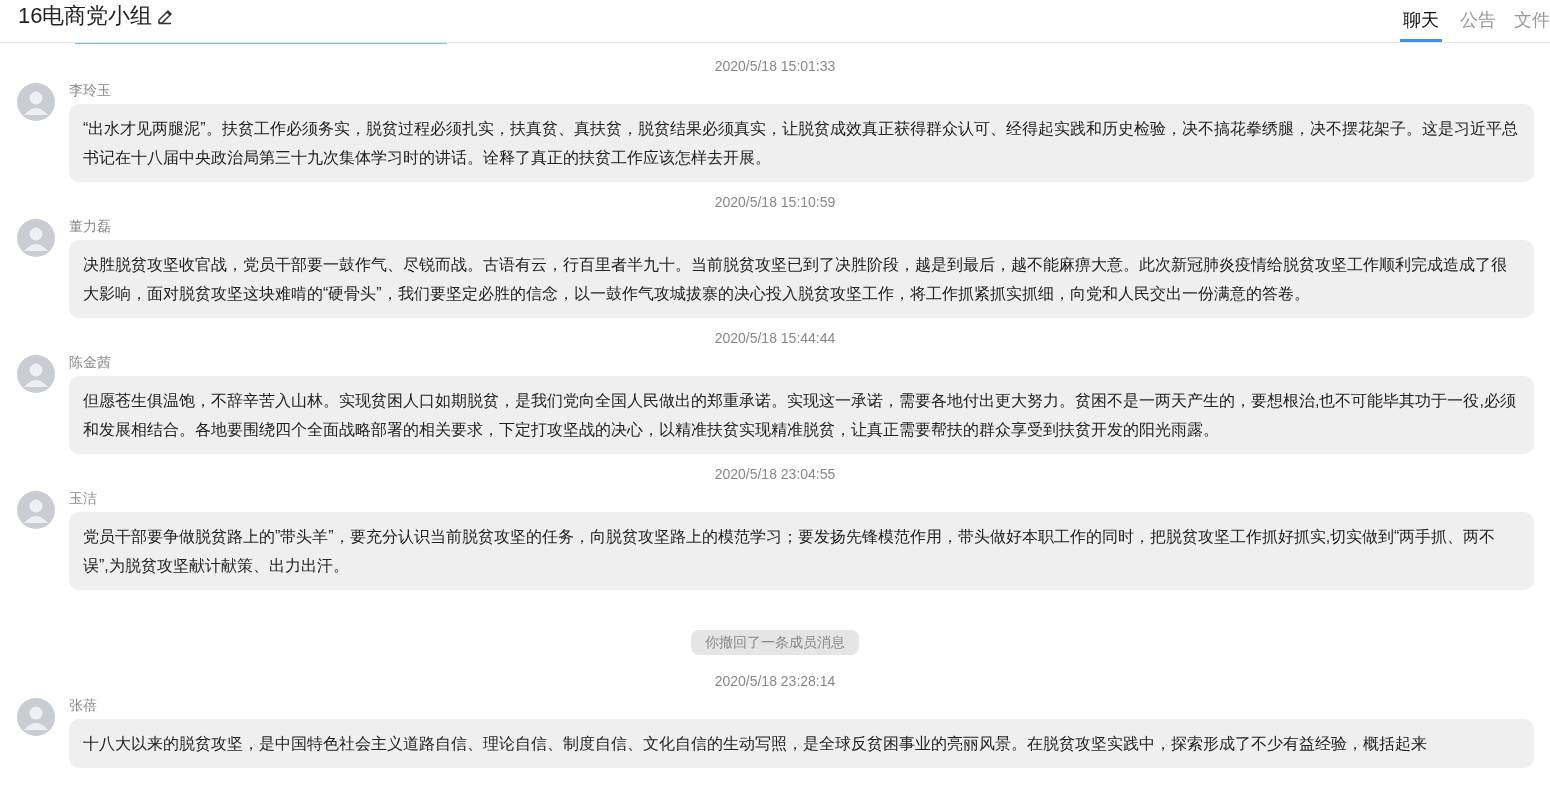 The image size is (1550, 788). I want to click on edit-icon, so click(165, 17).